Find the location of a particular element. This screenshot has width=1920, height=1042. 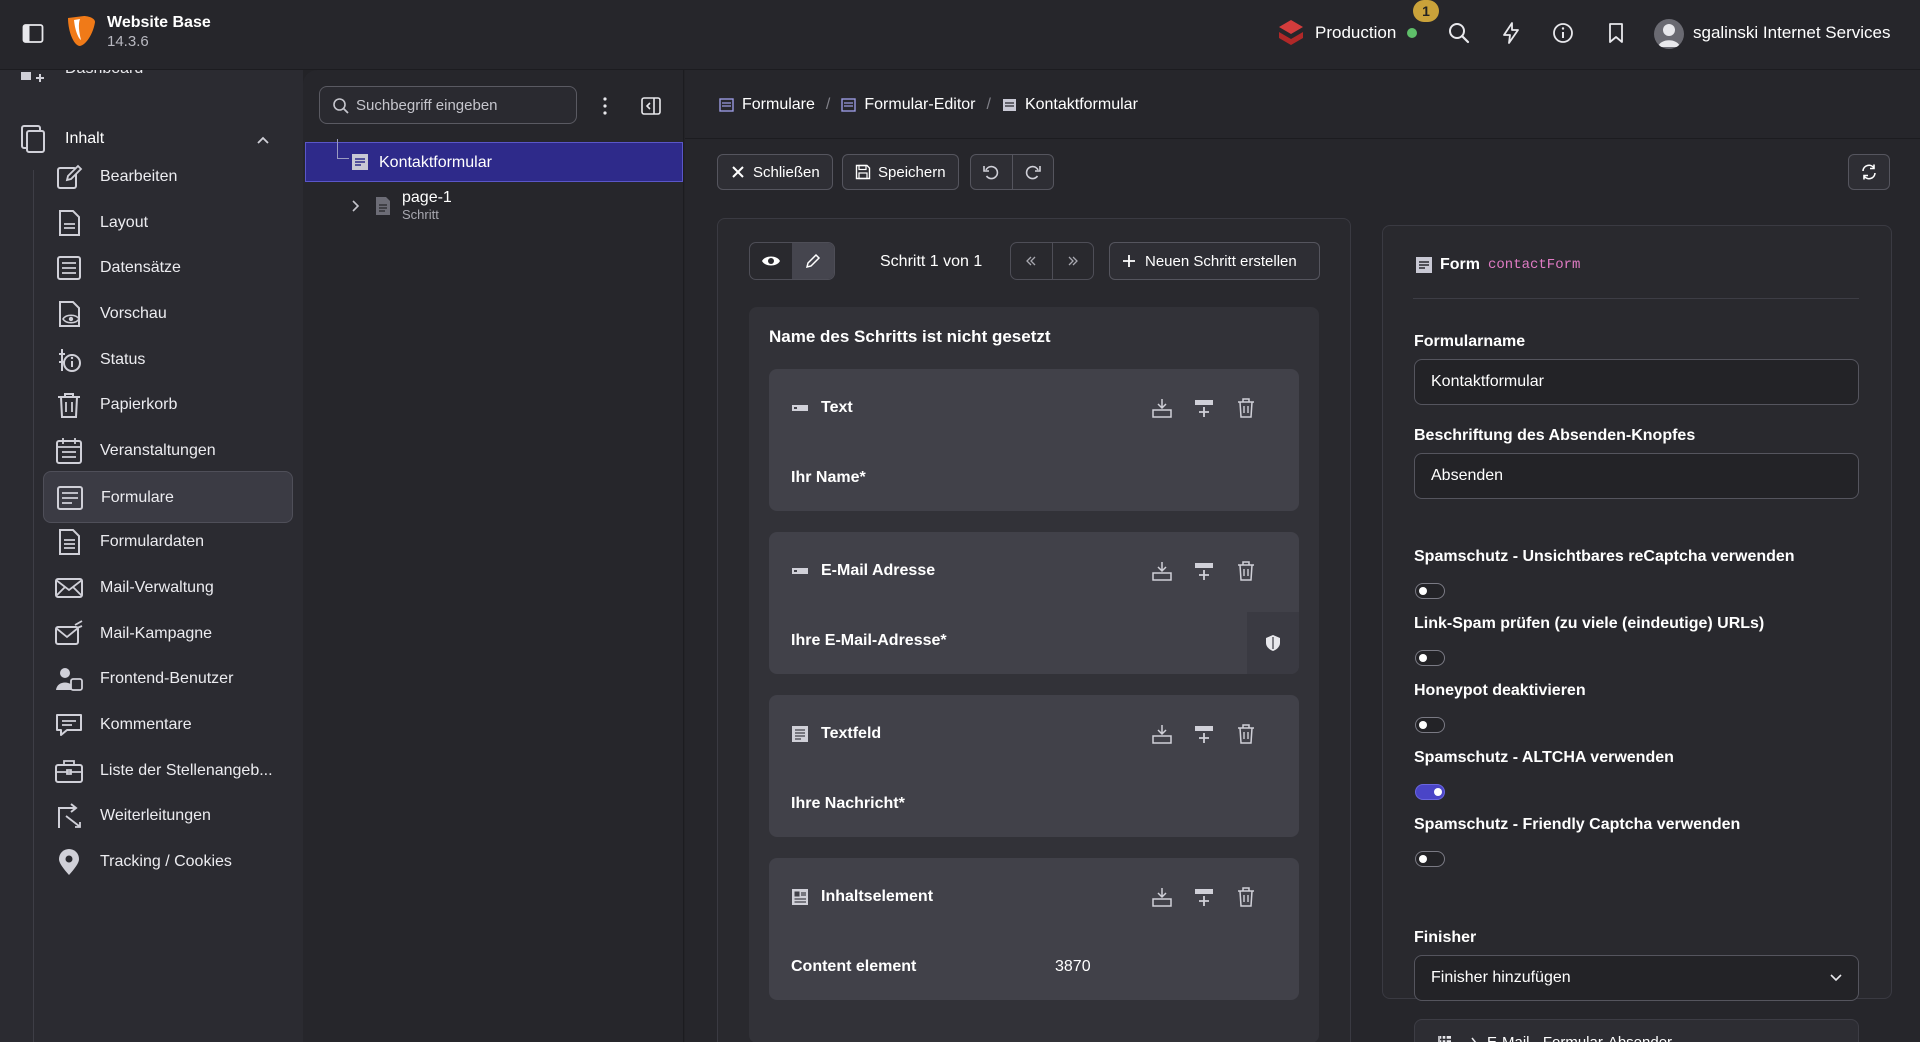

bookmark-icon is located at coordinates (1616, 33).